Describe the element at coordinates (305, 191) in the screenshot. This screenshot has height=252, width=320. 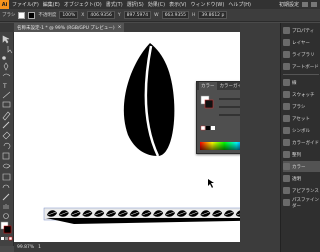
I see `dock-item-label: アピアランス` at that location.